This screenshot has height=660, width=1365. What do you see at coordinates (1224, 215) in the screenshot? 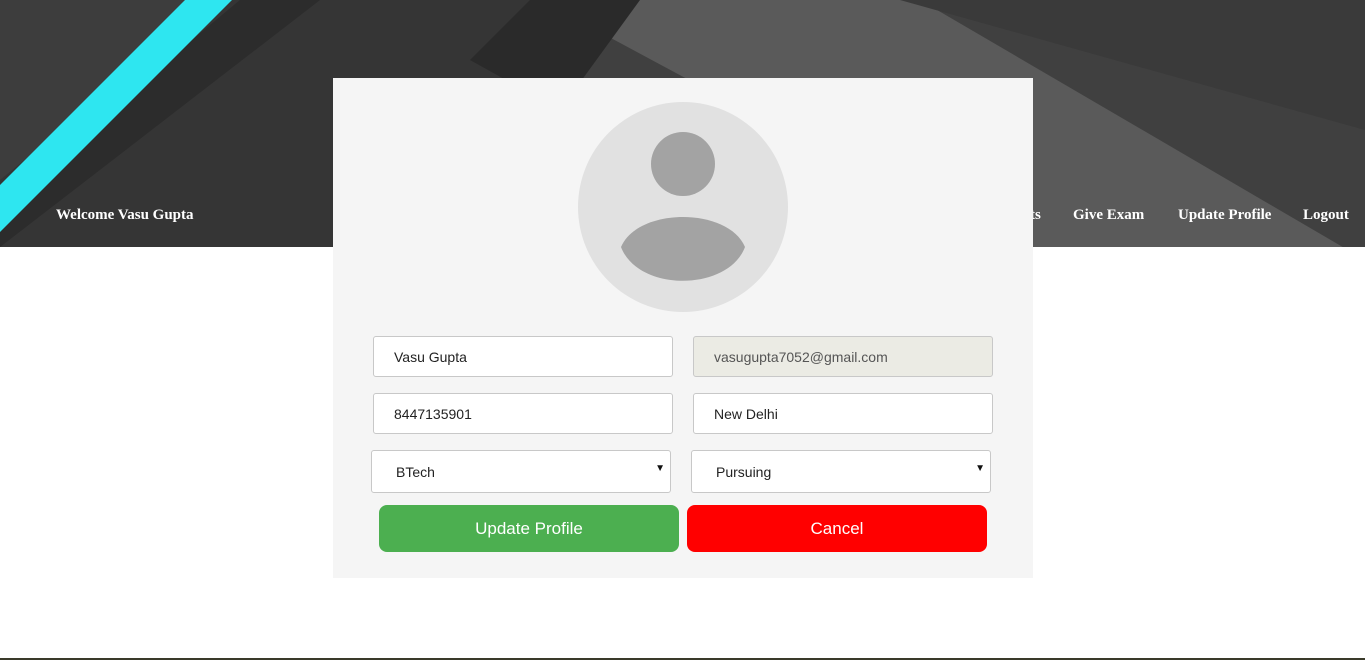
I see `nav-item-update-profile: Update Profile` at bounding box center [1224, 215].